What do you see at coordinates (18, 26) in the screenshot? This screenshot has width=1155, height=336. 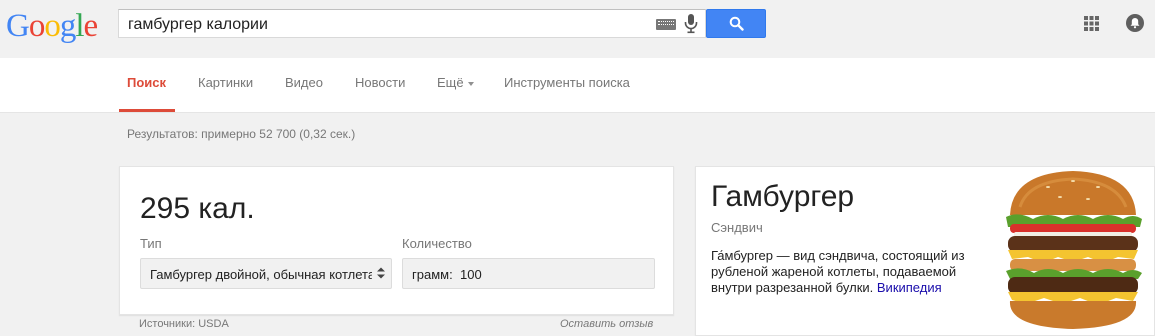 I see `logo-letter: G` at bounding box center [18, 26].